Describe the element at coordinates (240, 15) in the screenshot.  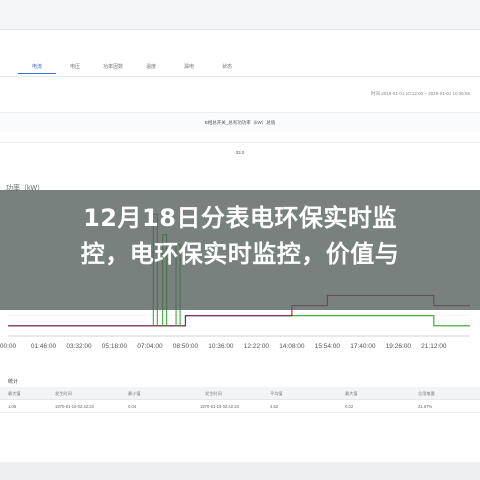
I see `top-bar` at that location.